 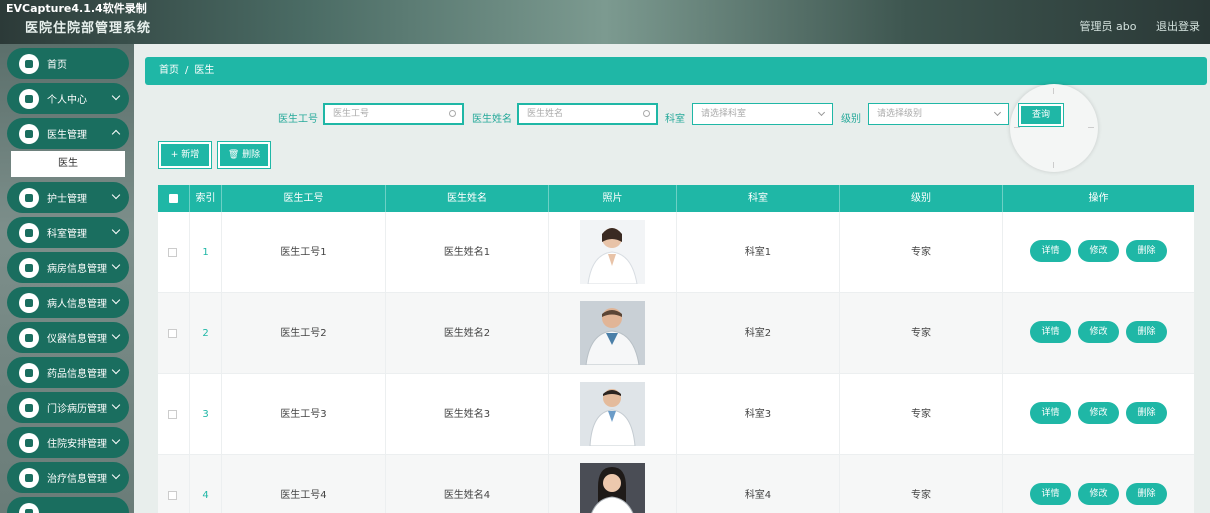 What do you see at coordinates (29, 63) in the screenshot?
I see `home-icon` at bounding box center [29, 63].